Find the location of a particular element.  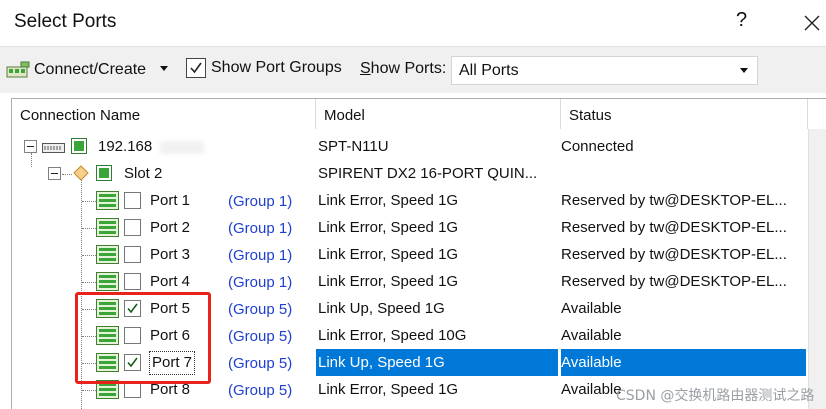

port-name: Port 2 is located at coordinates (170, 227).